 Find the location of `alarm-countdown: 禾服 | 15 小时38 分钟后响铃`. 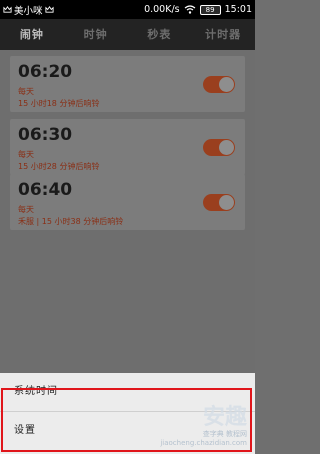

alarm-countdown: 禾服 | 15 小时38 分钟后响铃 is located at coordinates (71, 221).